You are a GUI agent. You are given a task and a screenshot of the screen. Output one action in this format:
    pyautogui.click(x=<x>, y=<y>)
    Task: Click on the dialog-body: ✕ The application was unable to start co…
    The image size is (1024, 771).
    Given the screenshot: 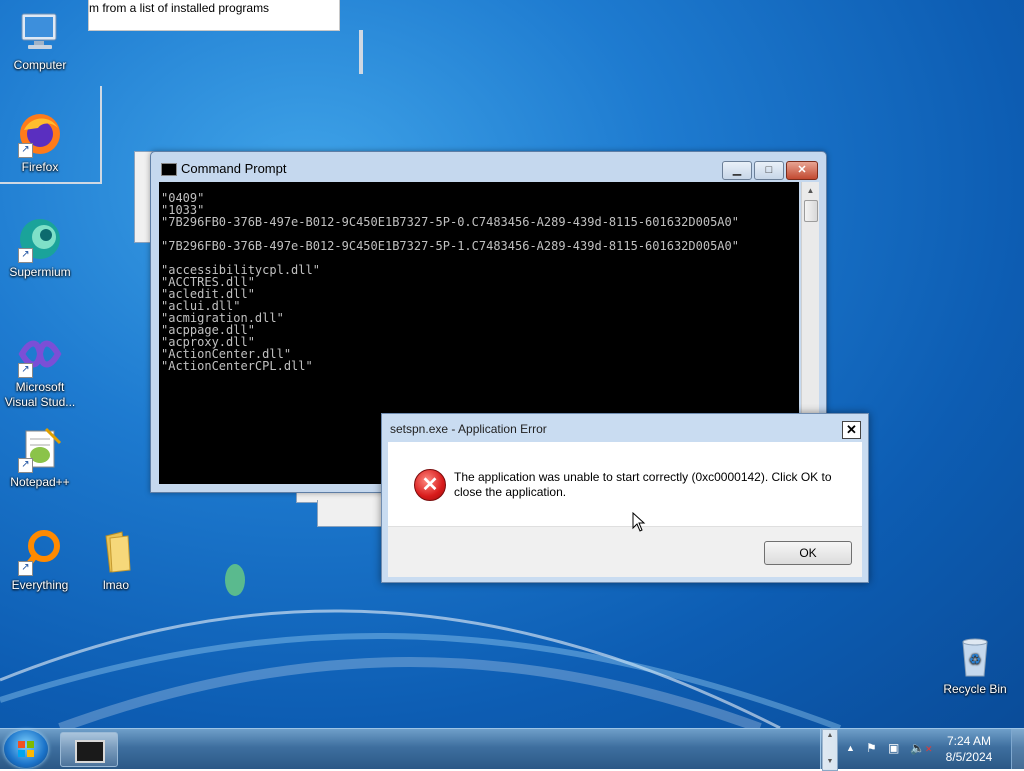 What is the action you would take?
    pyautogui.click(x=625, y=484)
    